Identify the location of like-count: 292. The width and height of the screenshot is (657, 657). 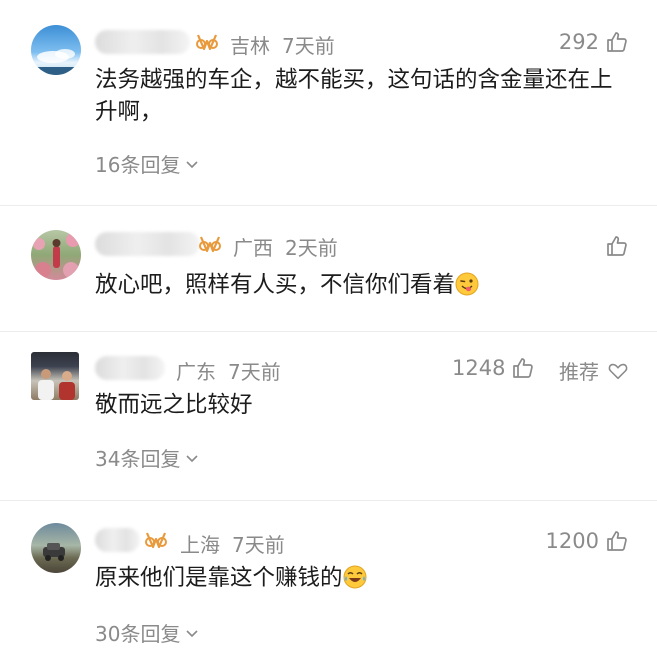
(578, 42).